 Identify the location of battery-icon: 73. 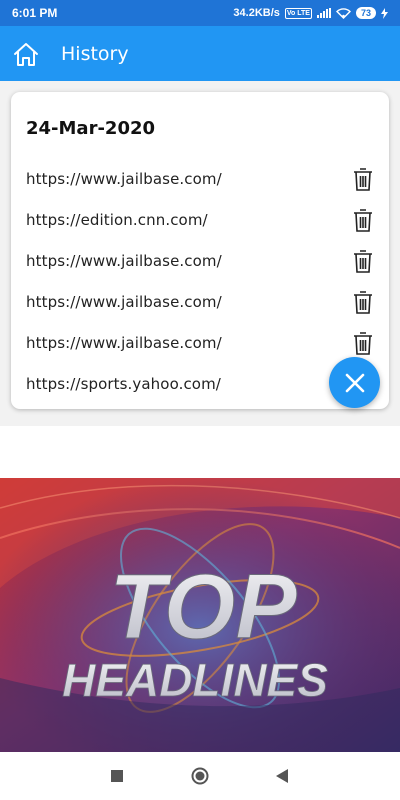
(365, 13).